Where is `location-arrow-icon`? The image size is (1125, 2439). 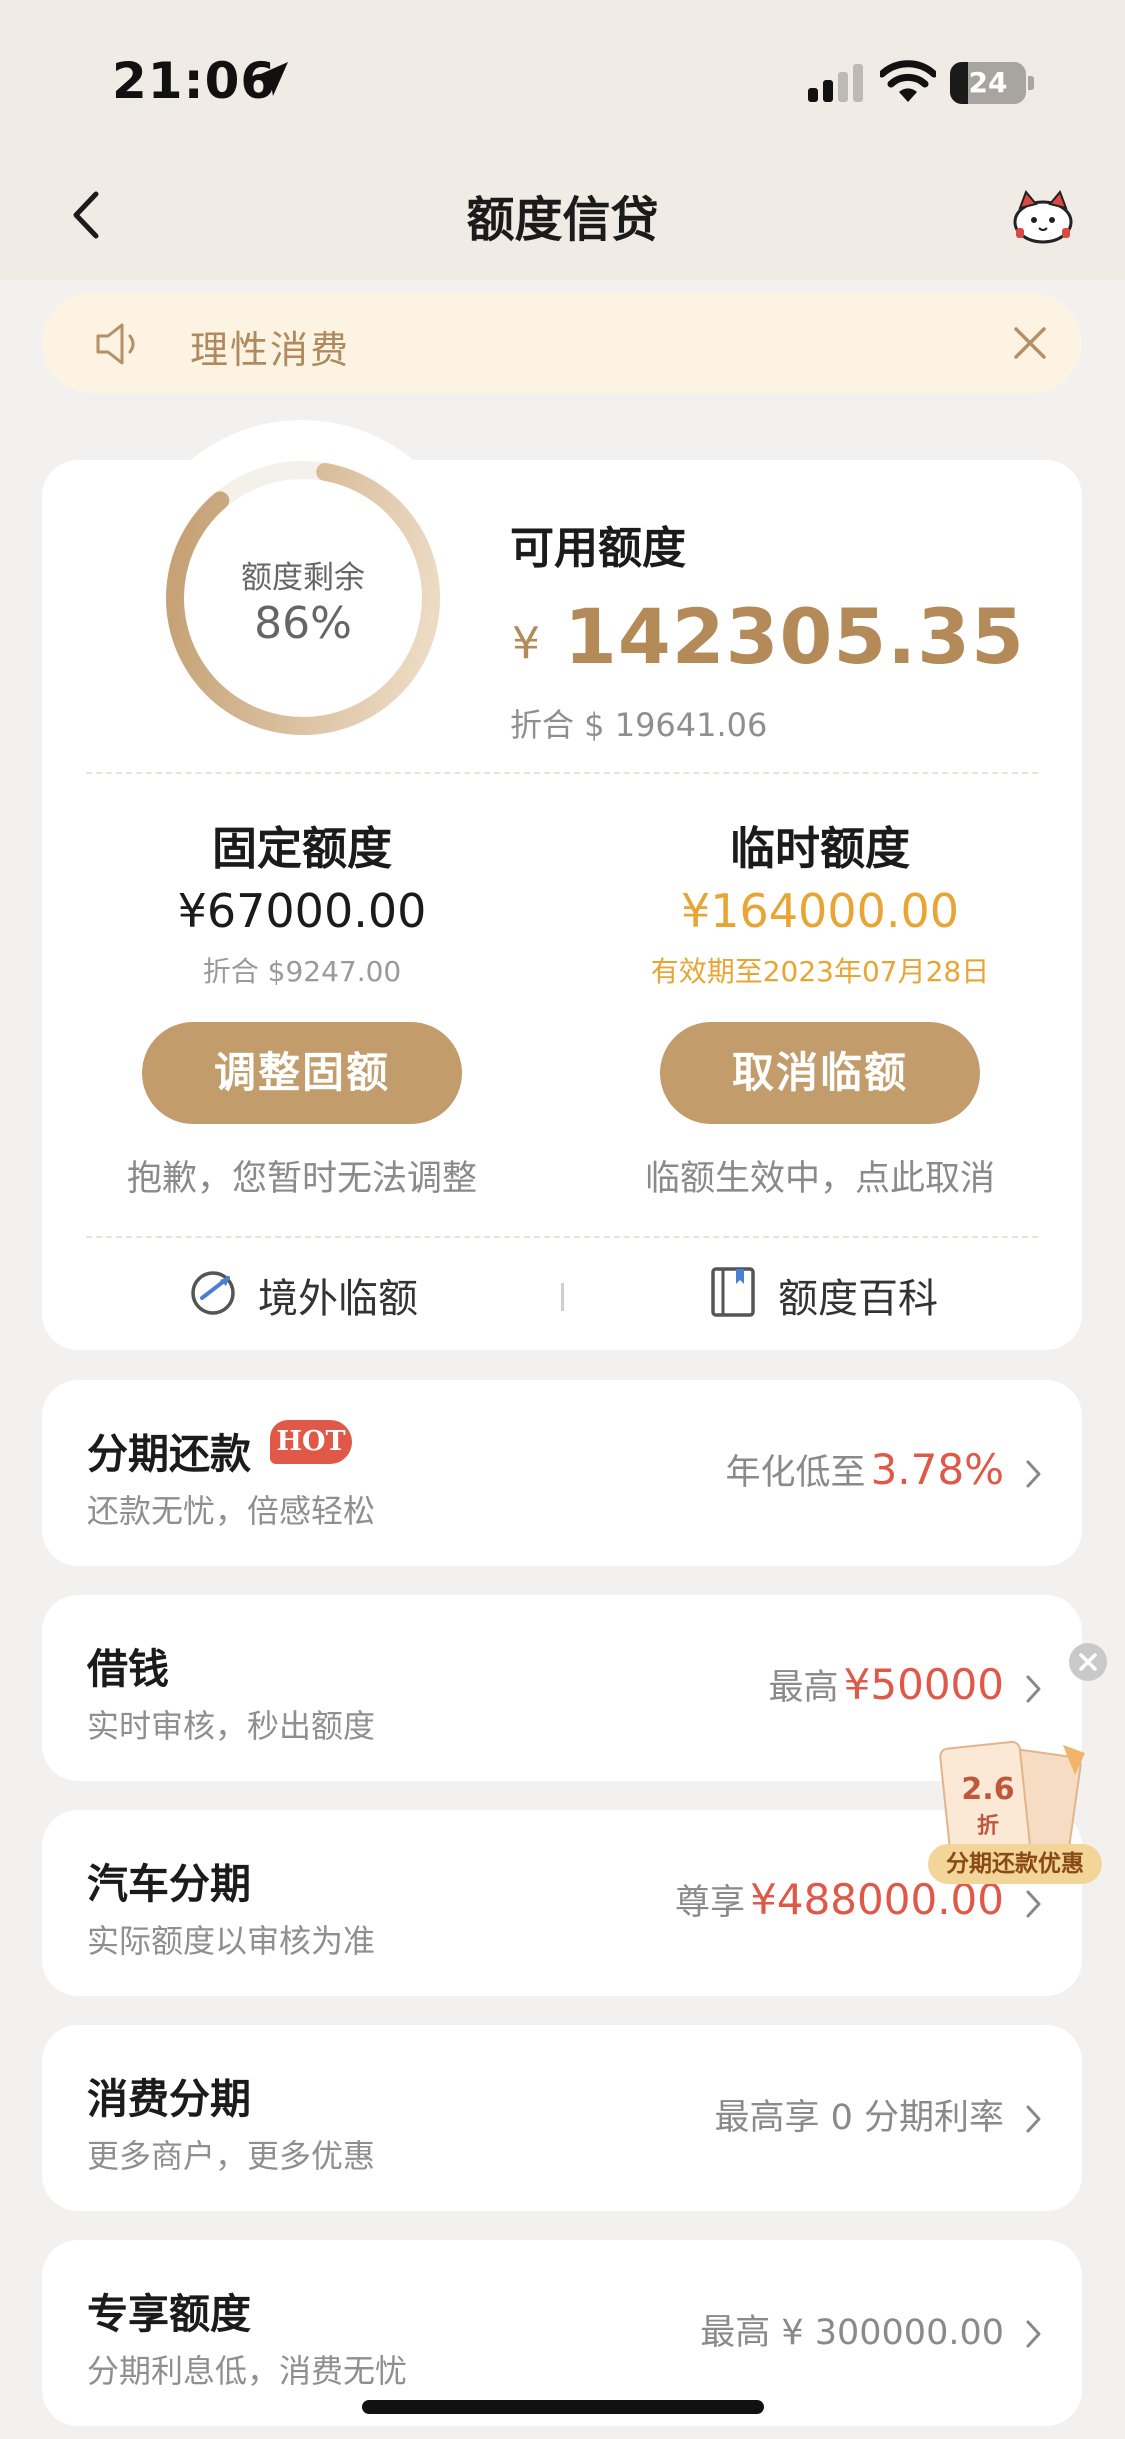
location-arrow-icon is located at coordinates (271, 79).